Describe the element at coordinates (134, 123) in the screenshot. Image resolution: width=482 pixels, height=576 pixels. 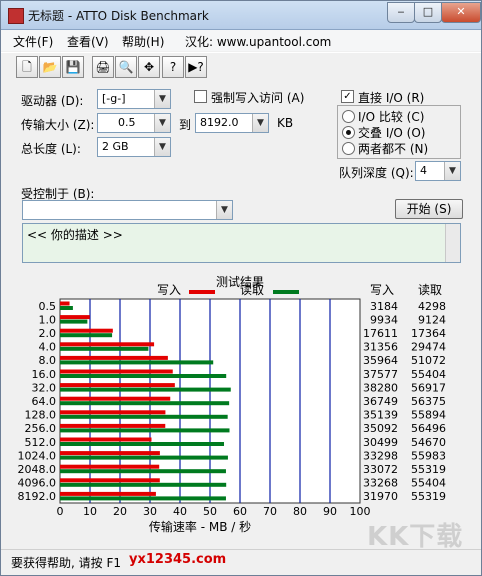
I see `transfer-from-select: 0.5 ▼` at that location.